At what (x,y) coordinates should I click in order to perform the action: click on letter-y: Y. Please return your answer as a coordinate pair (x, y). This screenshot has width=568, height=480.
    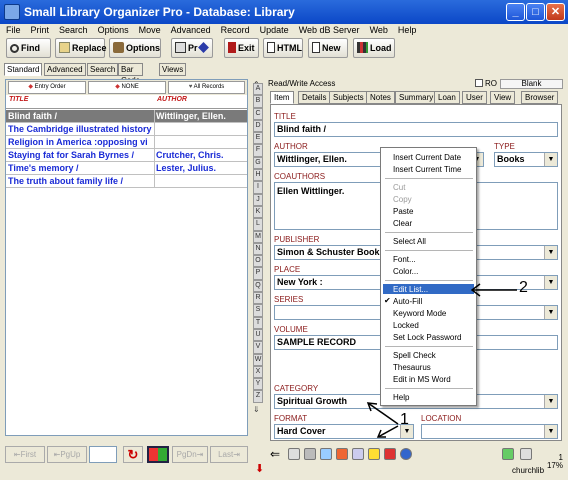
    Looking at the image, I should click on (258, 384).